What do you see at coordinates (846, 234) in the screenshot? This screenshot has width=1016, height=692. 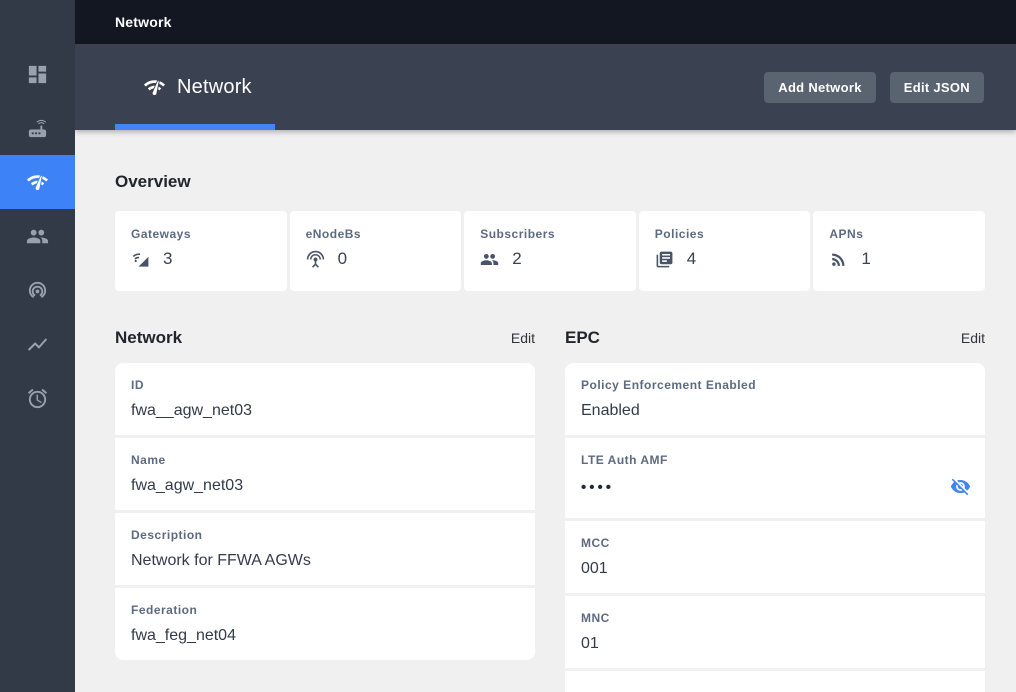 I see `stat-label: APNs` at bounding box center [846, 234].